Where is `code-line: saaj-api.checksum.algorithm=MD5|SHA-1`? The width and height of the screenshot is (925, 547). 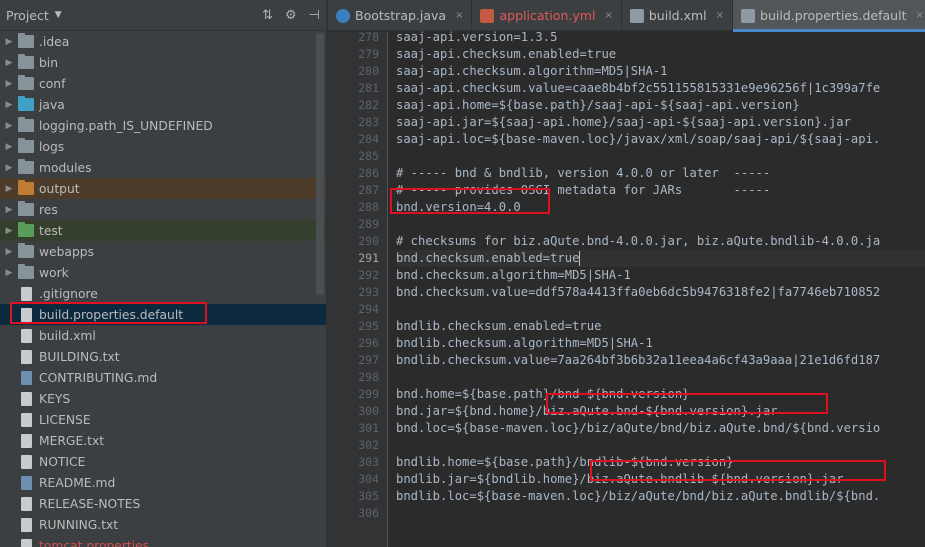 code-line: saaj-api.checksum.algorithm=MD5|SHA-1 is located at coordinates (532, 71).